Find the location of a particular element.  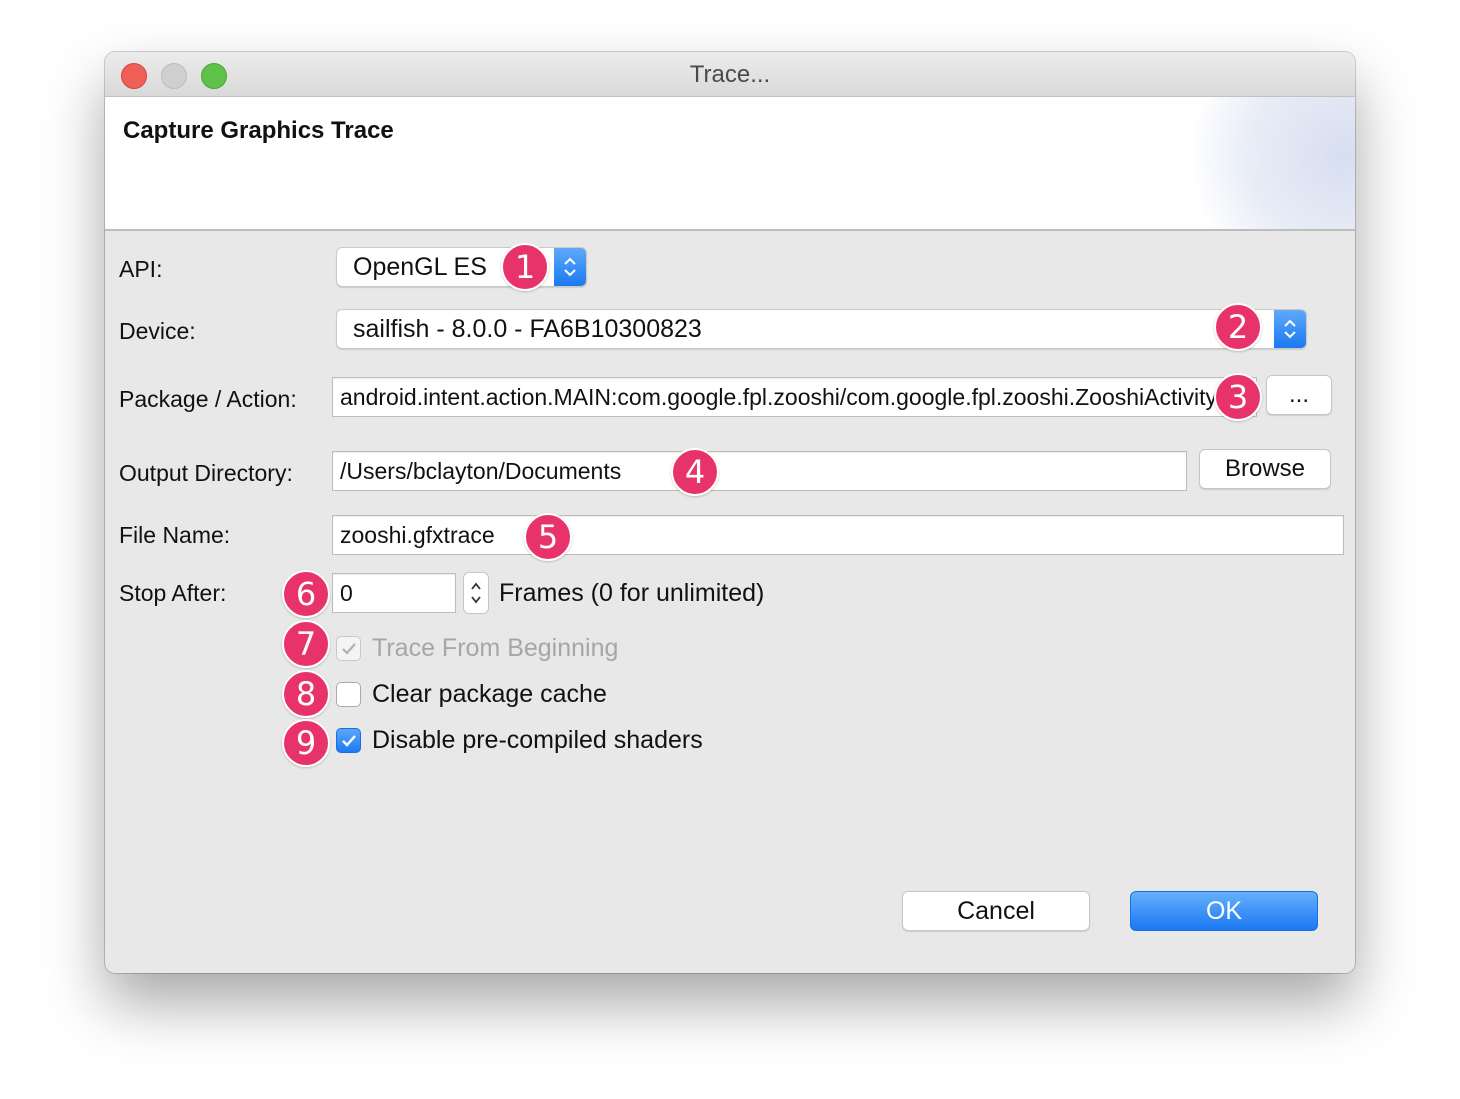

cancel-button: Cancel is located at coordinates (996, 911).